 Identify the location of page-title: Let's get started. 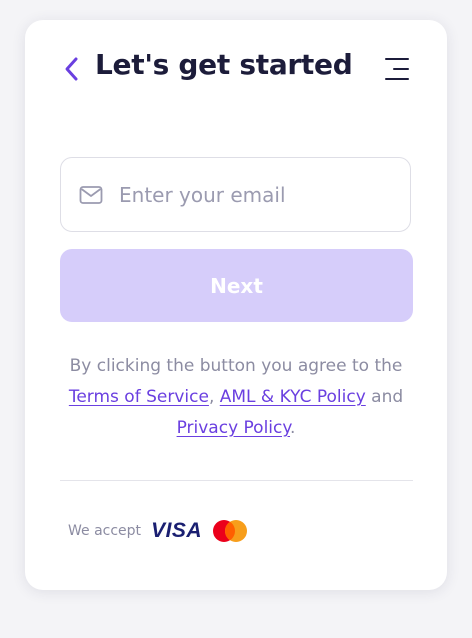
(224, 64).